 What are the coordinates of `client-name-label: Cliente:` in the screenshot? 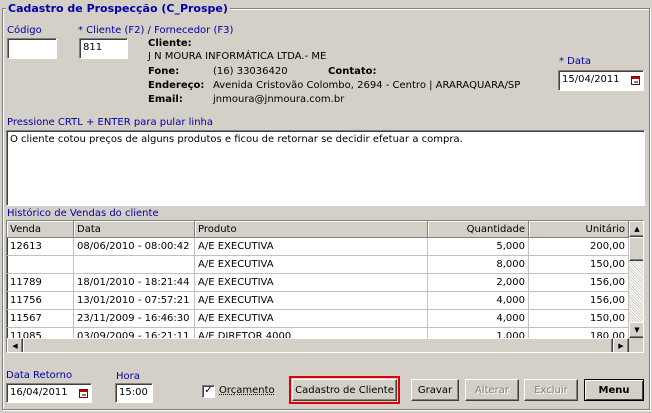 It's located at (170, 43).